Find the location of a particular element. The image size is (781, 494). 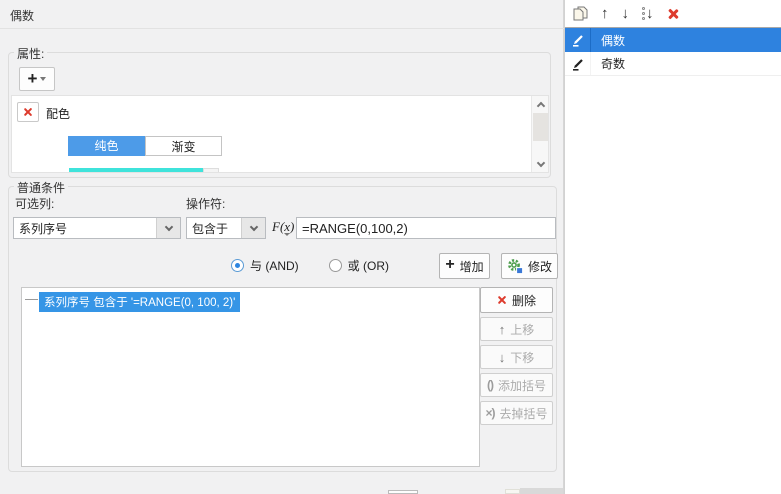

logic-radio-group: 与 (AND) 或 (OR) is located at coordinates (322, 265).